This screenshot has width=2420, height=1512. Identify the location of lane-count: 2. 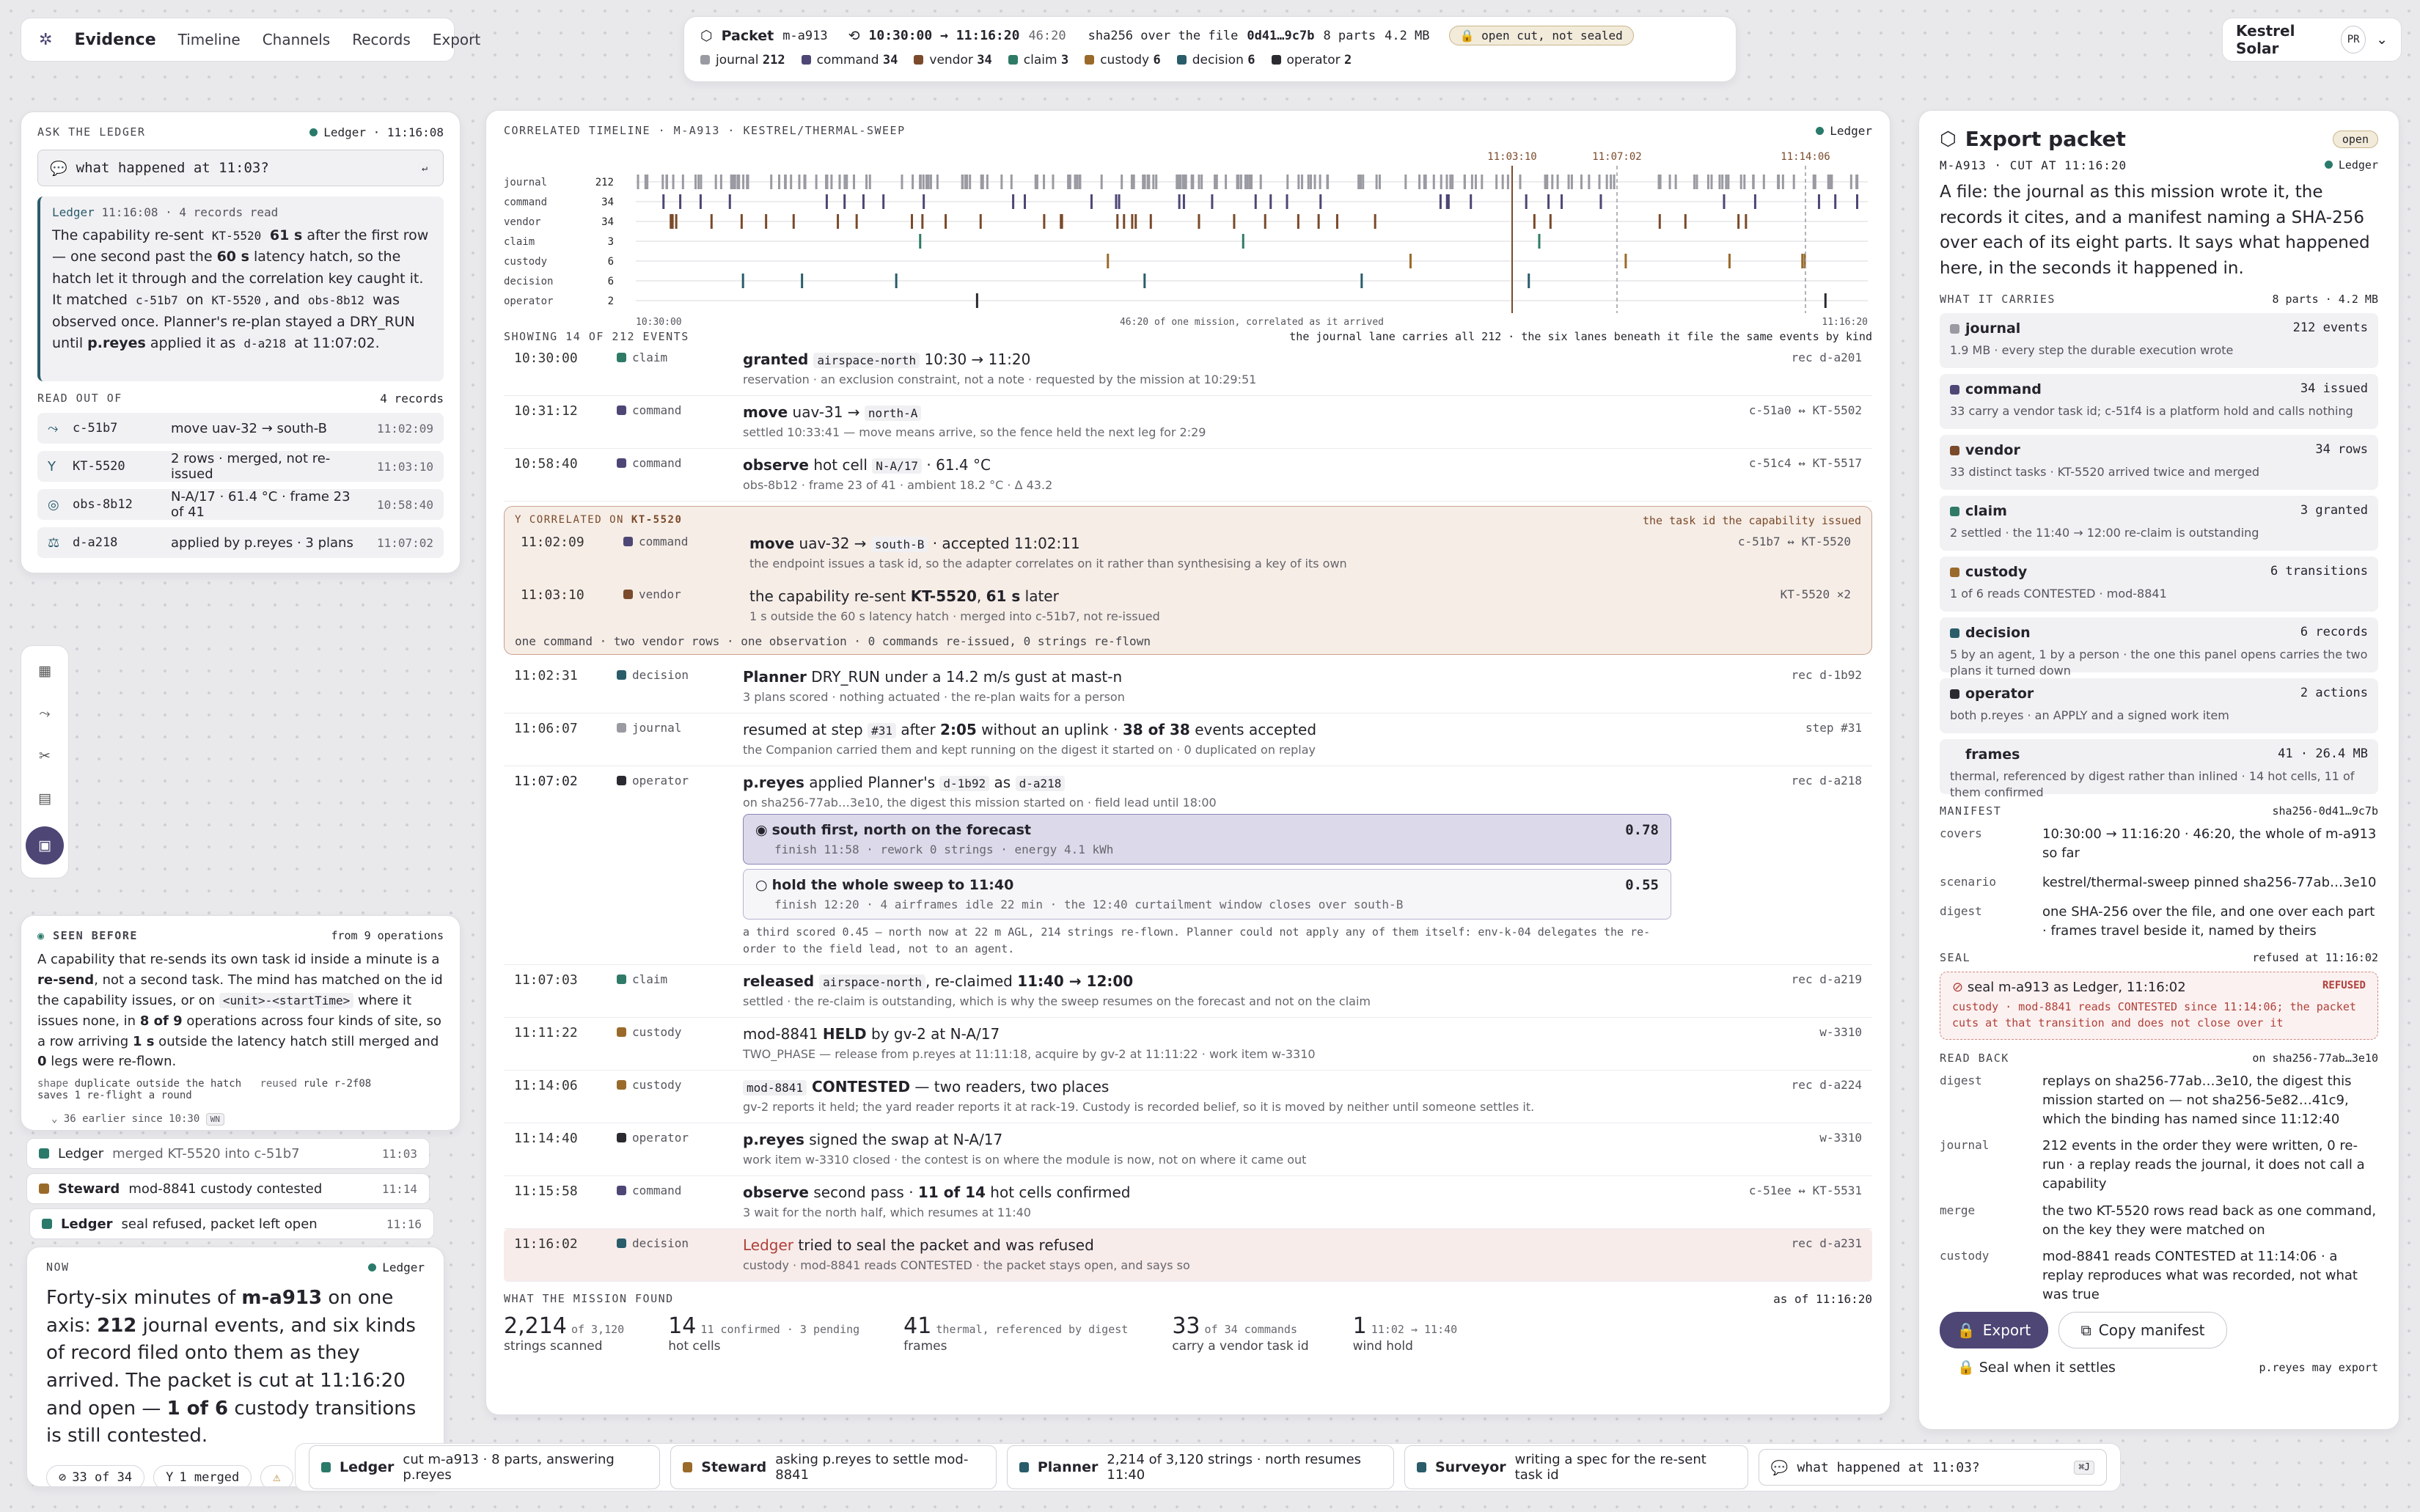
(611, 301).